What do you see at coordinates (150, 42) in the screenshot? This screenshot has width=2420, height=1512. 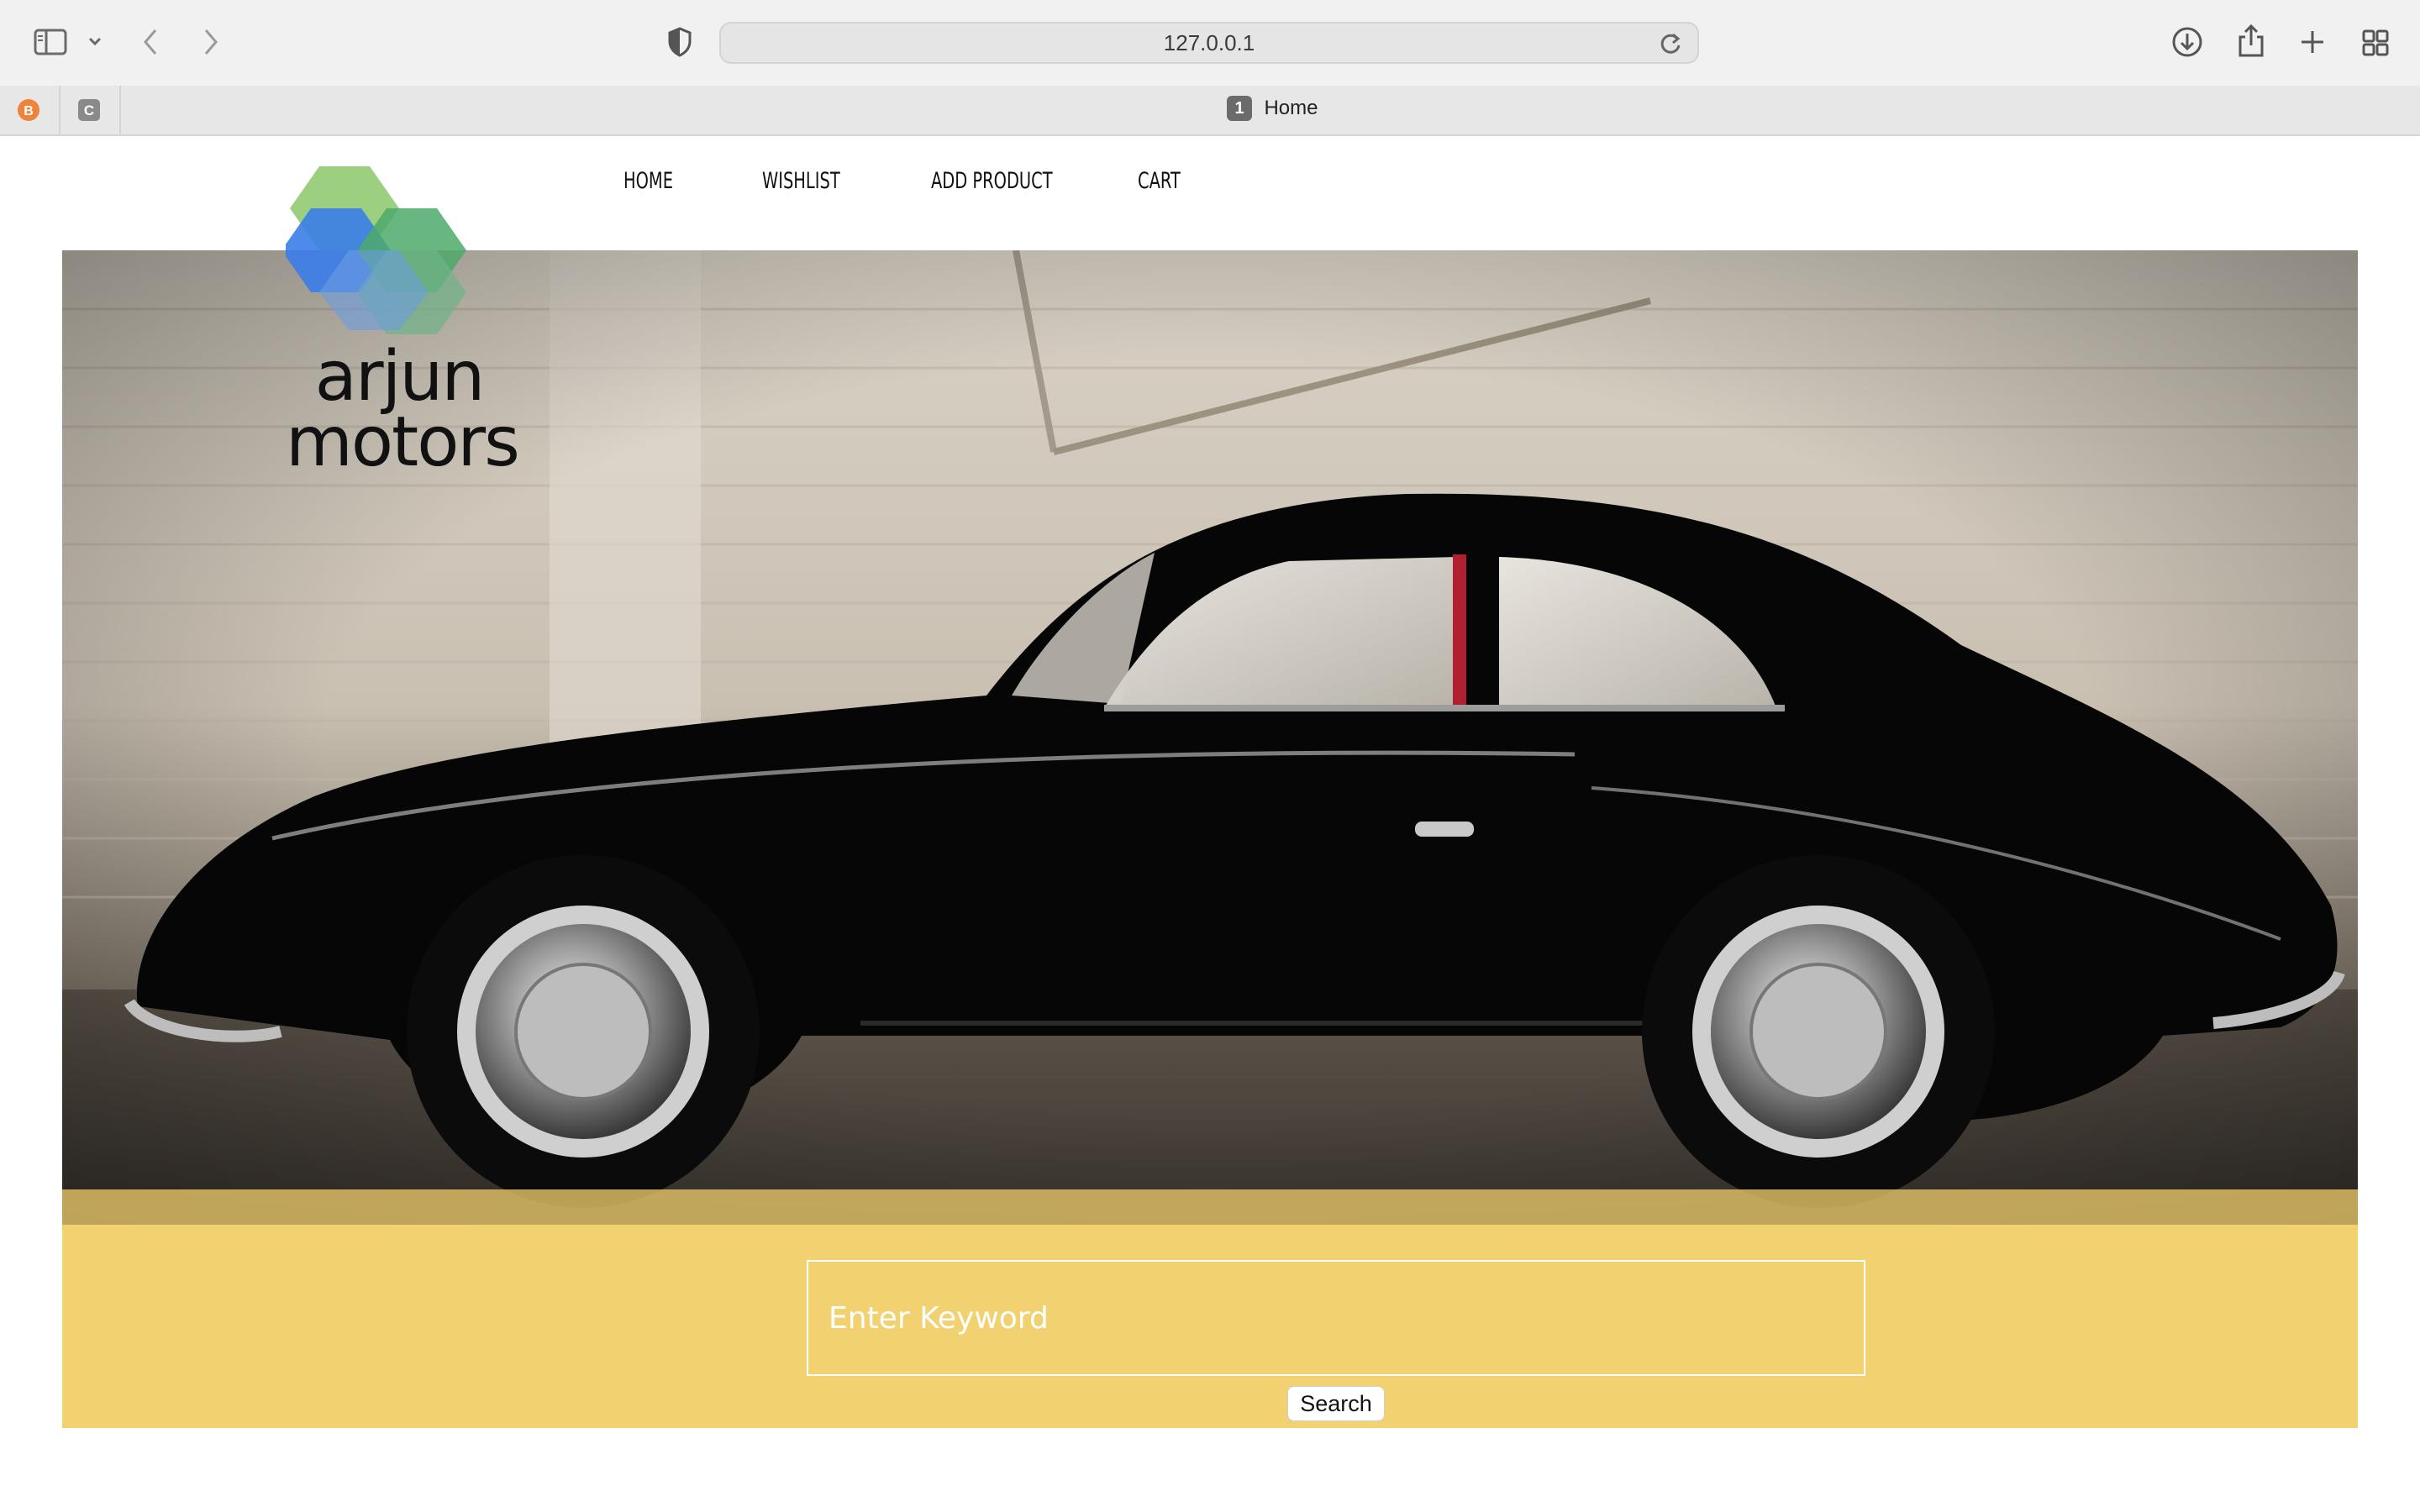 I see `back-icon` at bounding box center [150, 42].